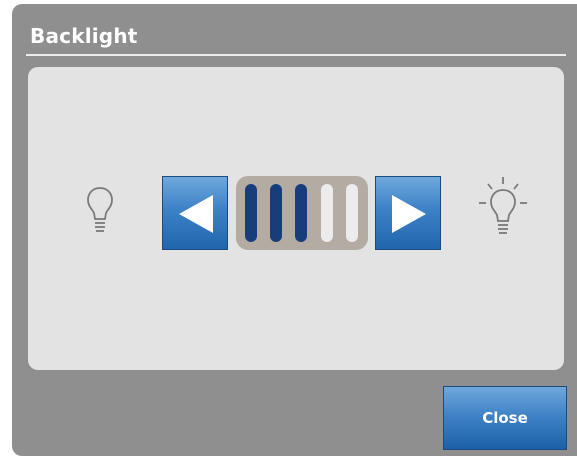 The height and width of the screenshot is (456, 577). Describe the element at coordinates (296, 55) in the screenshot. I see `title-divider` at that location.